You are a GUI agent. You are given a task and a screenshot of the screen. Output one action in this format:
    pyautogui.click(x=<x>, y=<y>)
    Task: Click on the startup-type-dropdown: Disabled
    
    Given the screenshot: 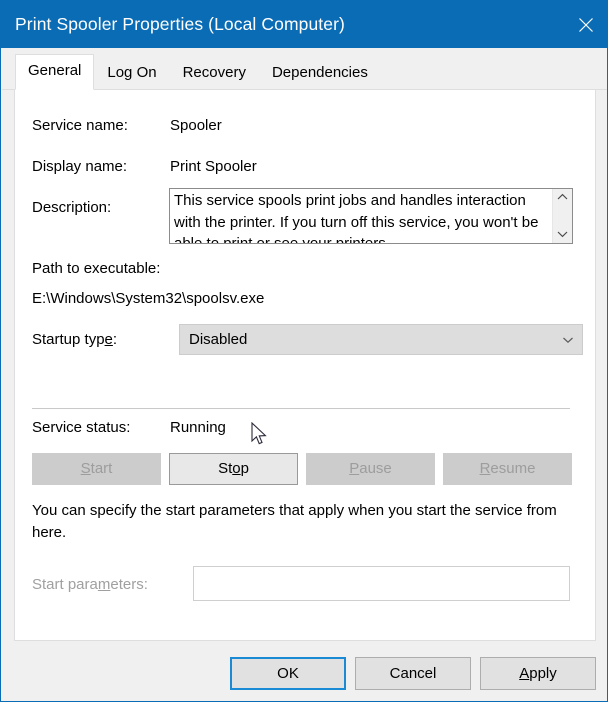 What is the action you would take?
    pyautogui.click(x=381, y=339)
    